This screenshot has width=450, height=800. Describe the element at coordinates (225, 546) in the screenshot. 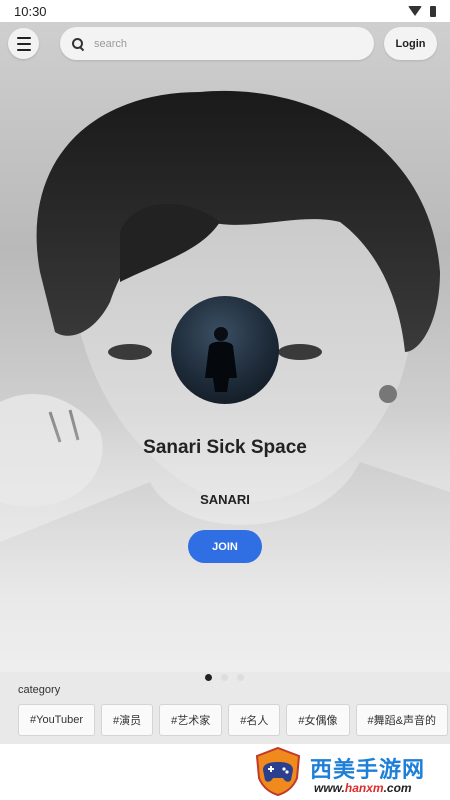

I see `join-button: JOIN` at that location.